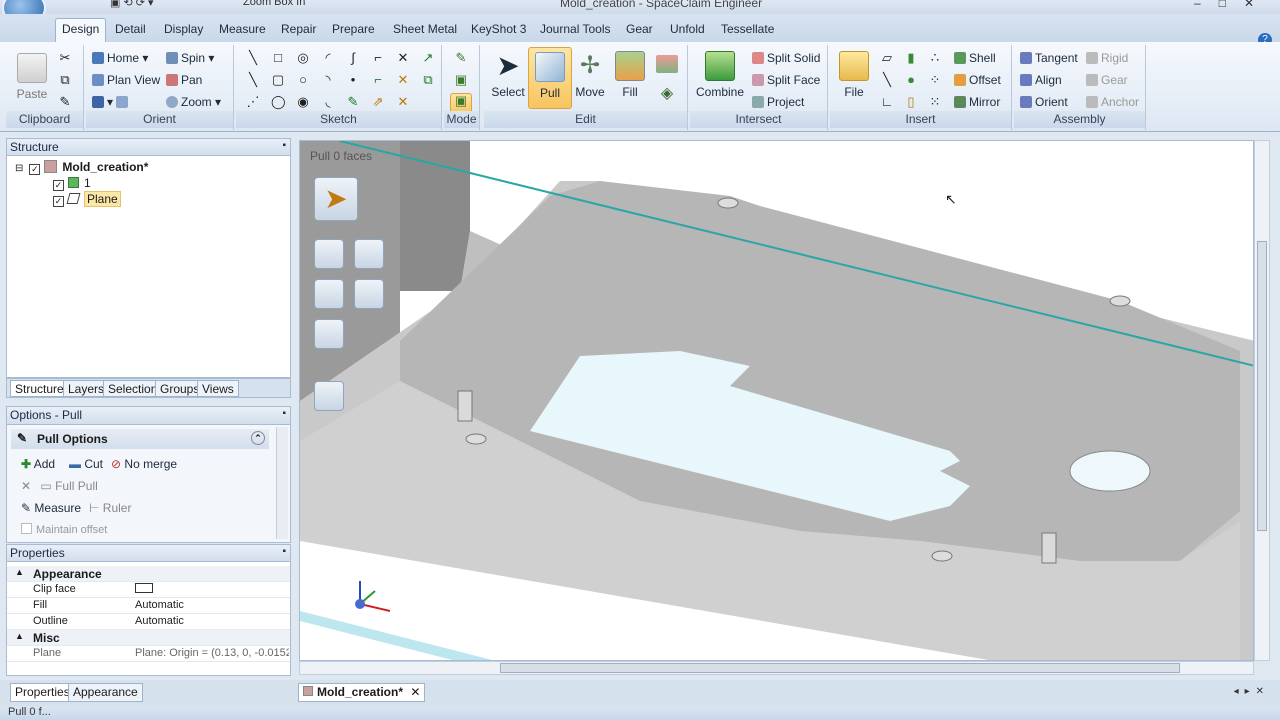  What do you see at coordinates (1252, 691) in the screenshot?
I see `tab-nav-icons: ◂▸✕` at bounding box center [1252, 691].